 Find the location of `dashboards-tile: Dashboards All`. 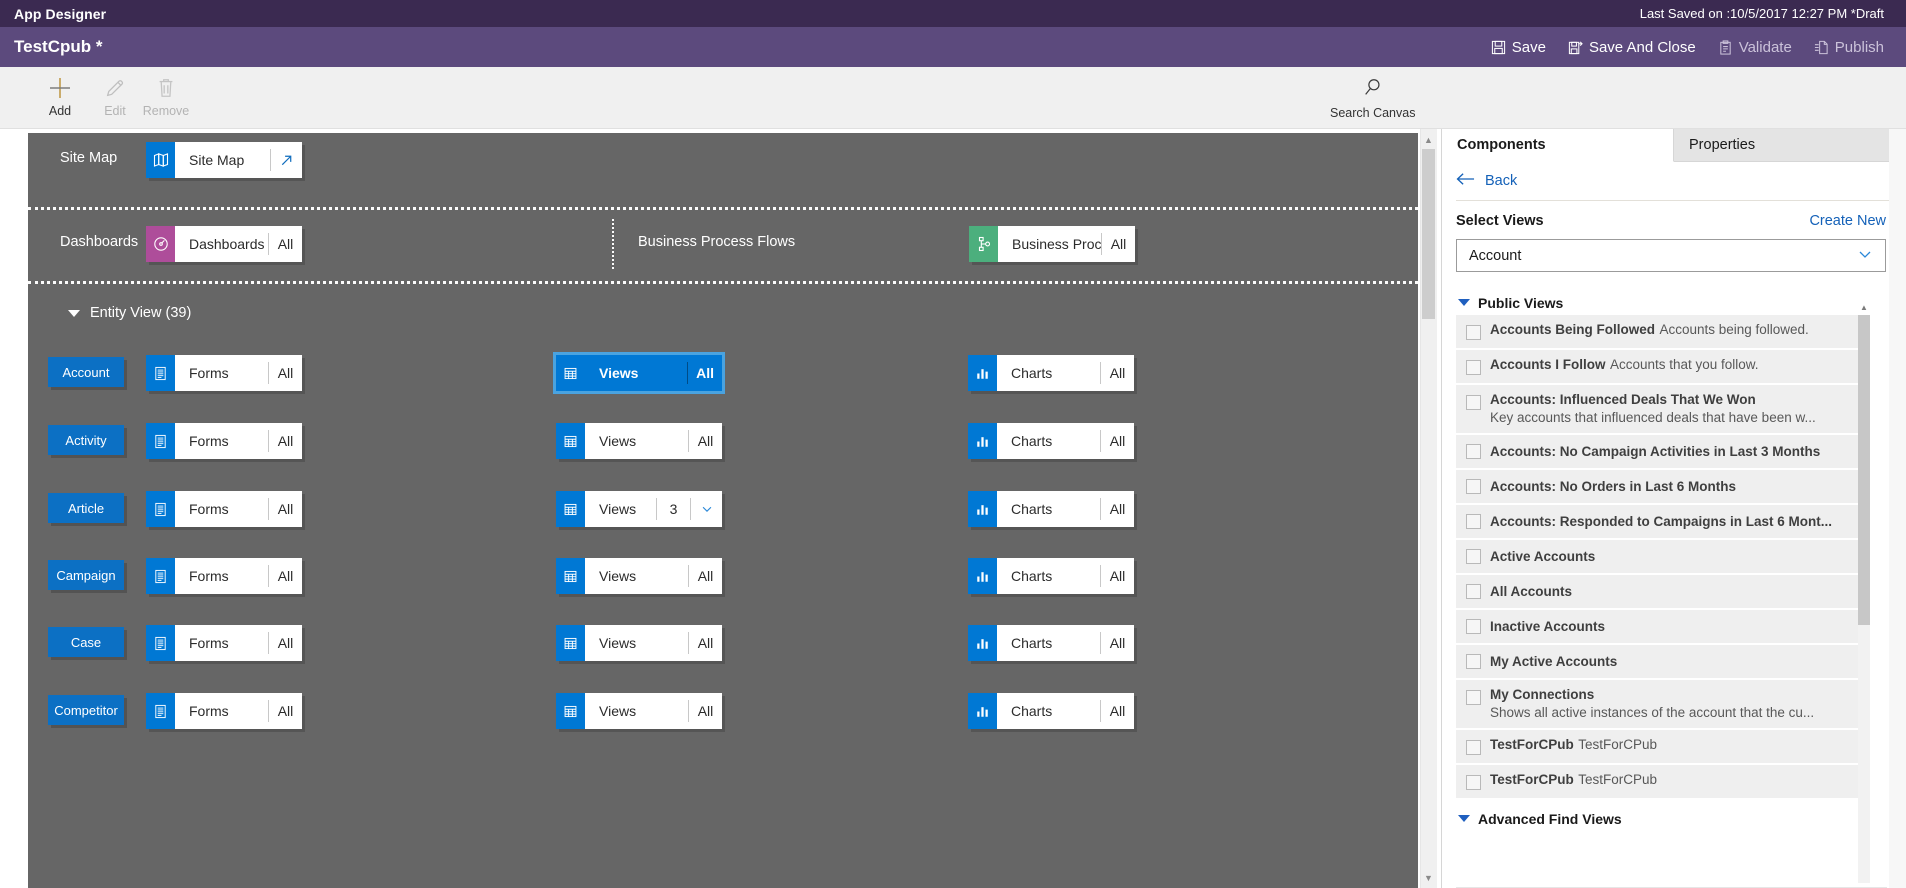

dashboards-tile: Dashboards All is located at coordinates (224, 244).